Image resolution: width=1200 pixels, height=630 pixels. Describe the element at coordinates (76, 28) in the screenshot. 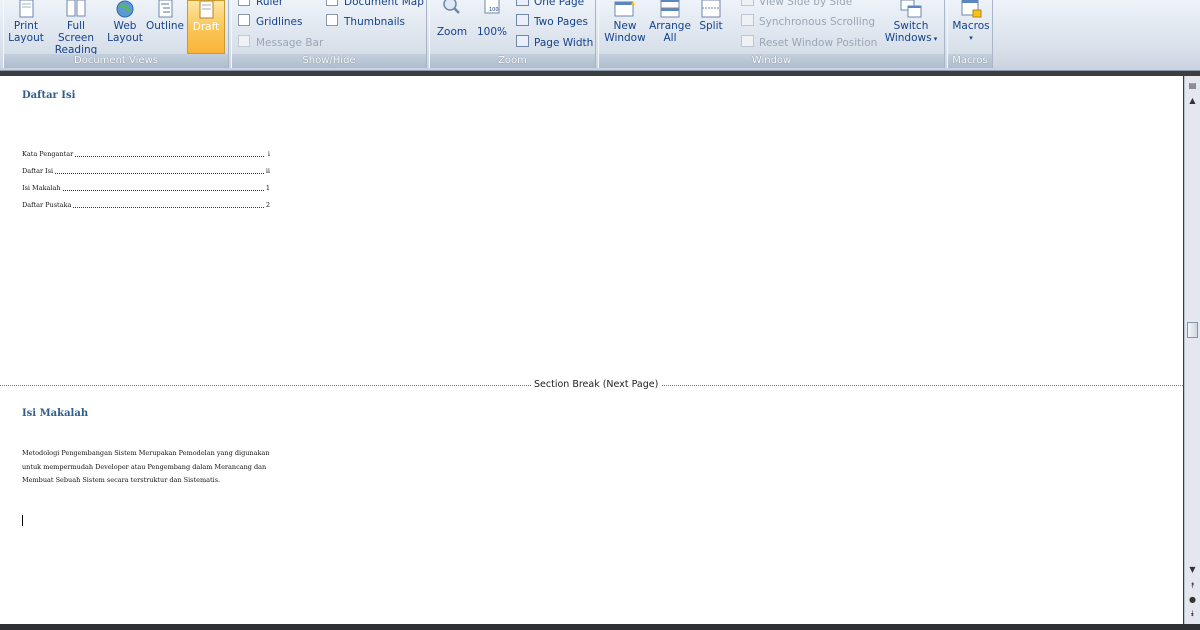

I see `full-screen-reading-button: Full Screen Reading` at that location.